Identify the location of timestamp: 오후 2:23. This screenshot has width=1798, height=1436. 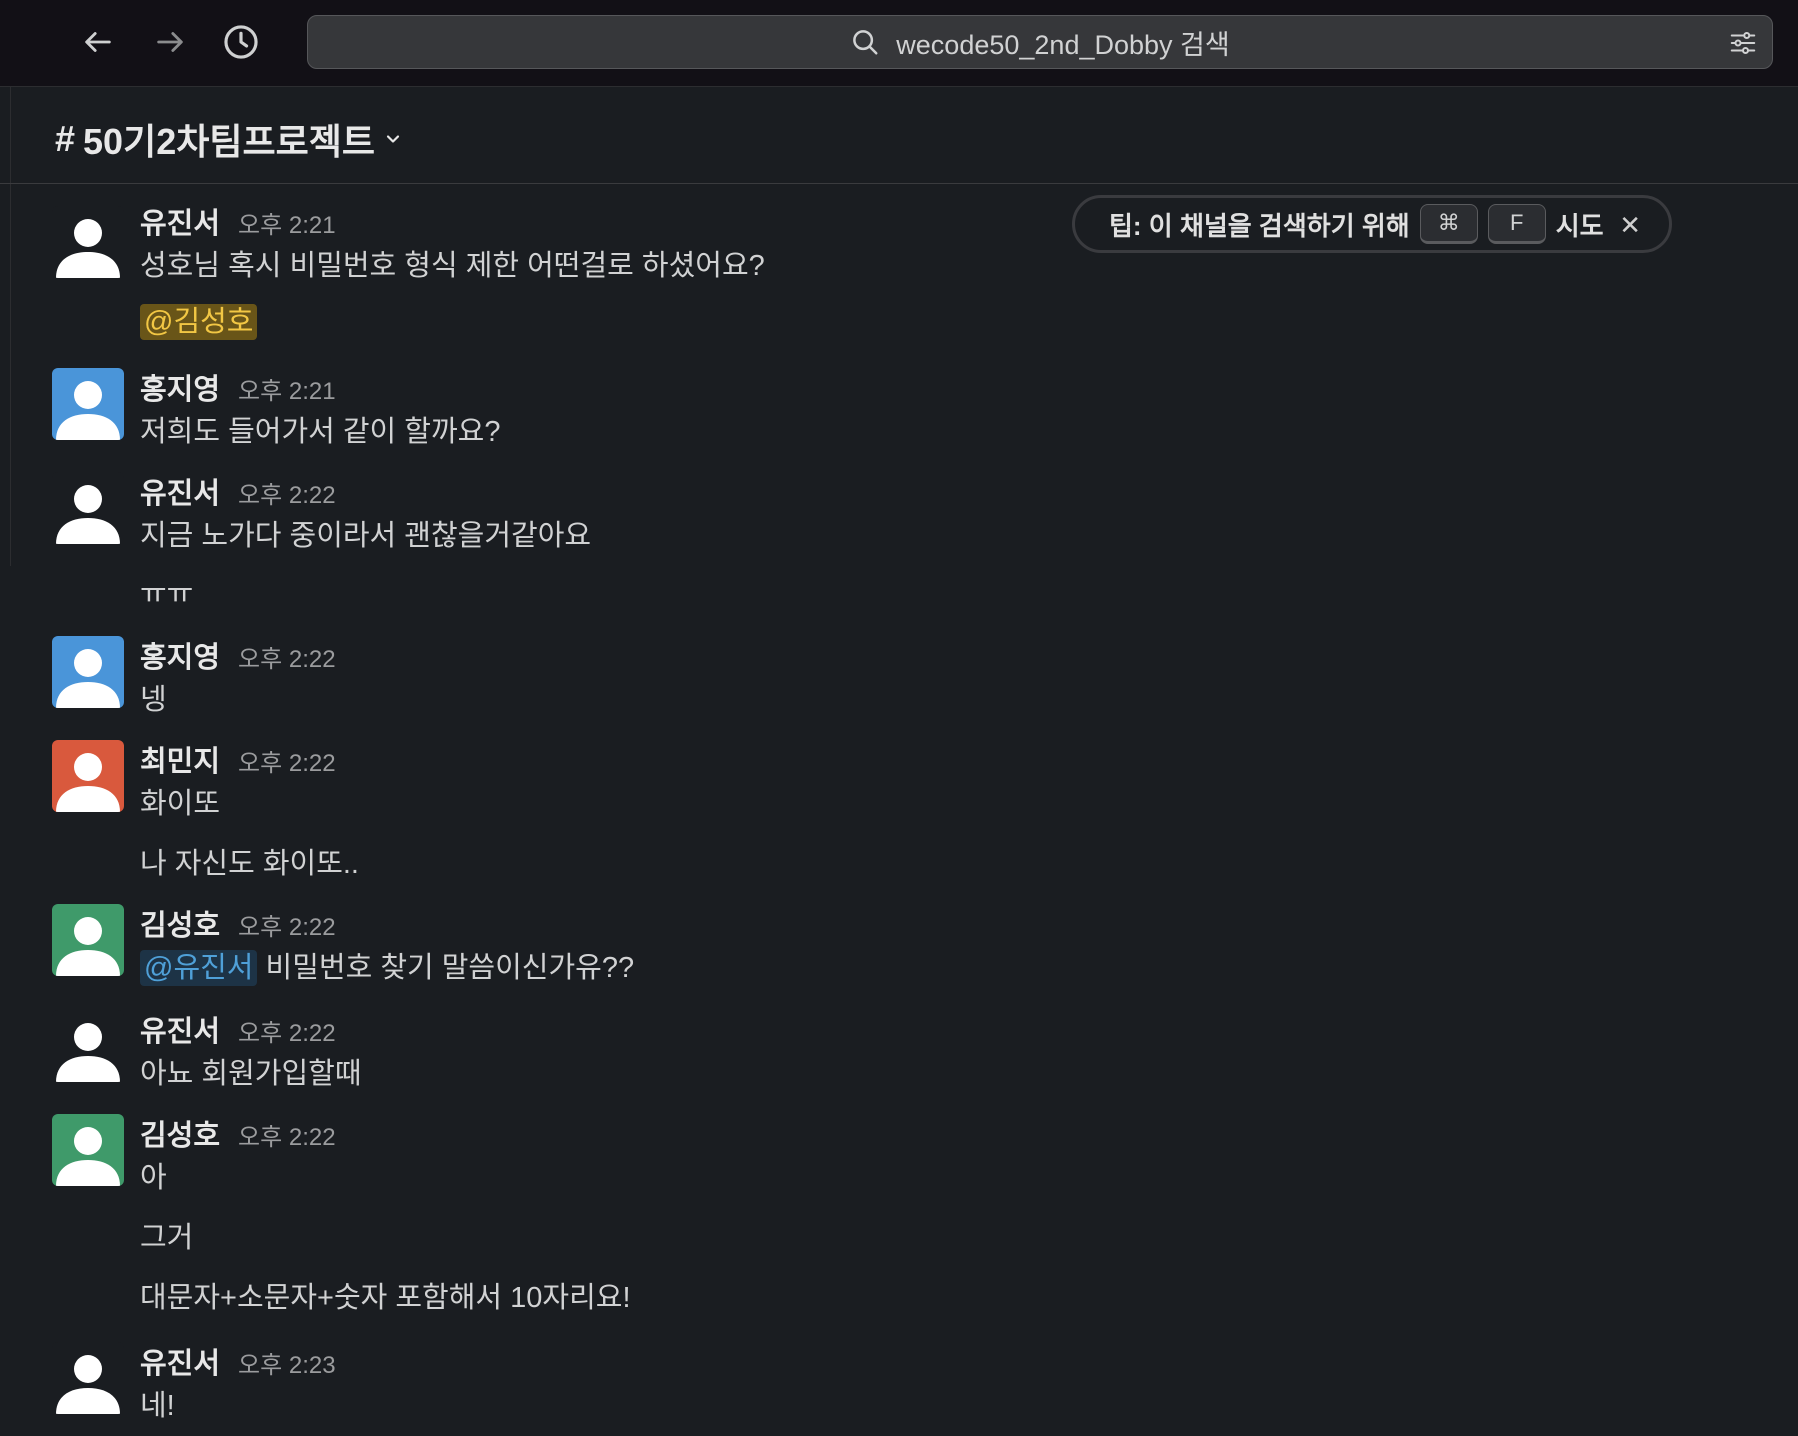
(287, 1362).